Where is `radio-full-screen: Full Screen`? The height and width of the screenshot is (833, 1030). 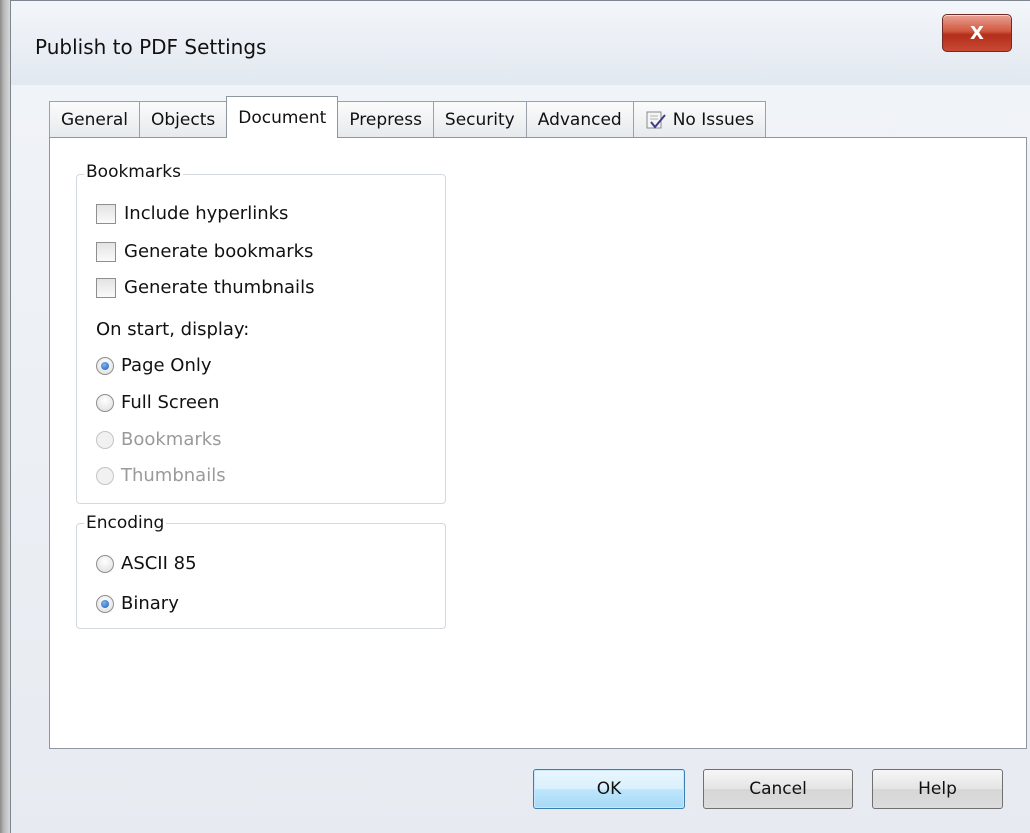
radio-full-screen: Full Screen is located at coordinates (157, 402).